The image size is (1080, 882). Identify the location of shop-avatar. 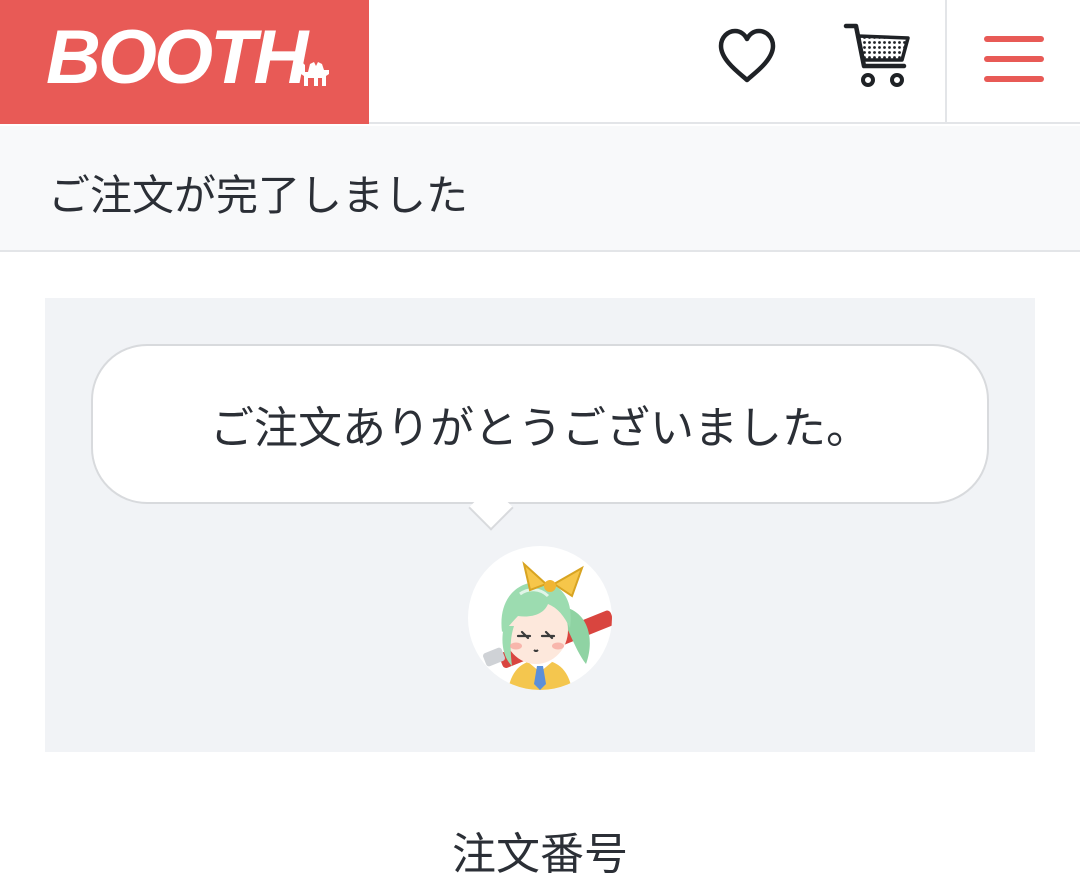
(540, 618).